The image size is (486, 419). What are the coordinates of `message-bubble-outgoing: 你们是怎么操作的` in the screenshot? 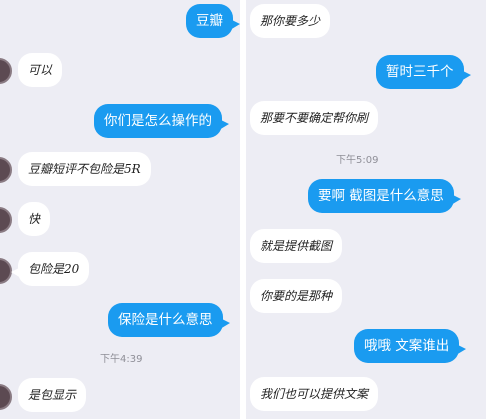 It's located at (161, 121).